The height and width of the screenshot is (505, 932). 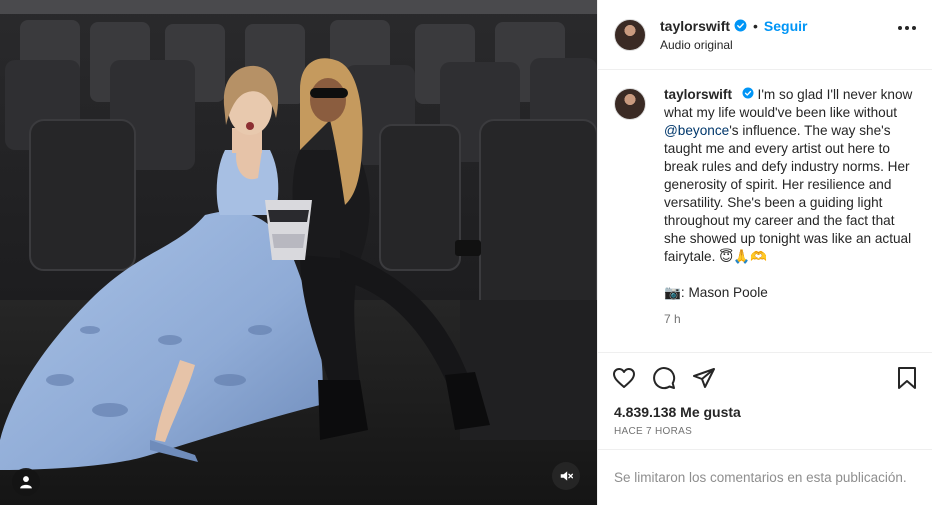 I want to click on author-username-link: taylorswift, so click(x=695, y=26).